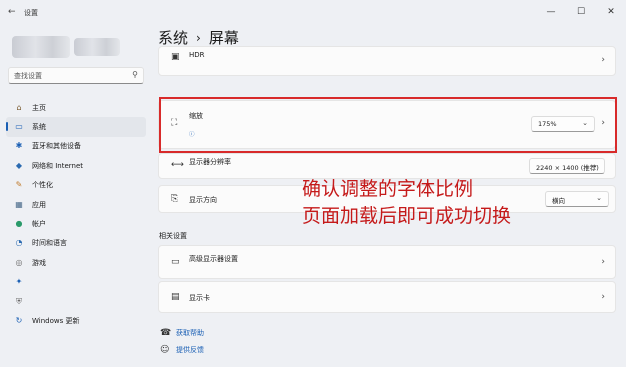 The width and height of the screenshot is (626, 367). What do you see at coordinates (313, 12) in the screenshot?
I see `title-bar: ← 设置 — ☐ ✕` at bounding box center [313, 12].